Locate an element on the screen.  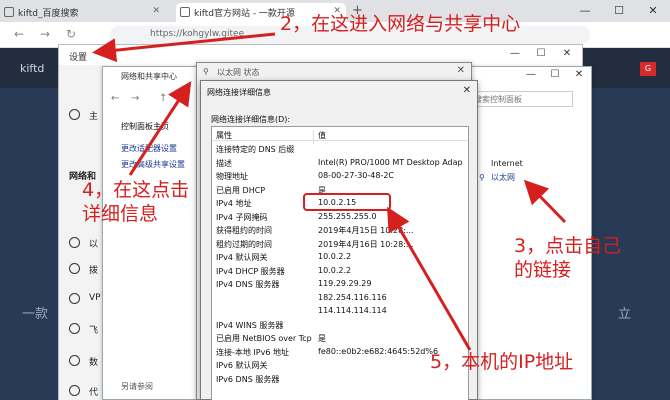
value-cell: Intel(R) PRO/1000 MT Desktop Adap is located at coordinates (390, 162).